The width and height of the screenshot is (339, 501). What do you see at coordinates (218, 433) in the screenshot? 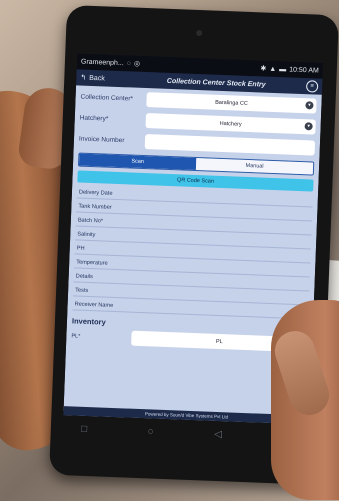
I see `back-nav-icon: ◁` at bounding box center [218, 433].